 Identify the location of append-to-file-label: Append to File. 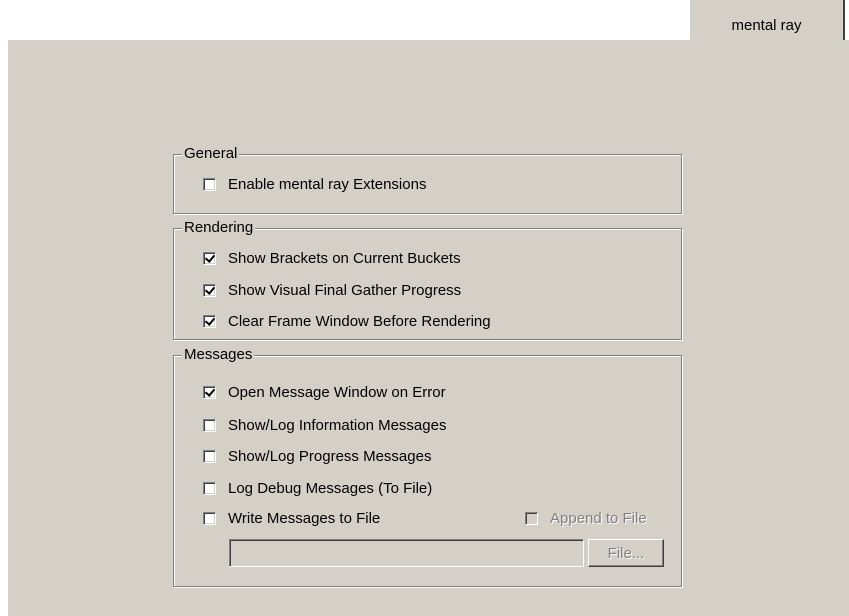
(598, 518).